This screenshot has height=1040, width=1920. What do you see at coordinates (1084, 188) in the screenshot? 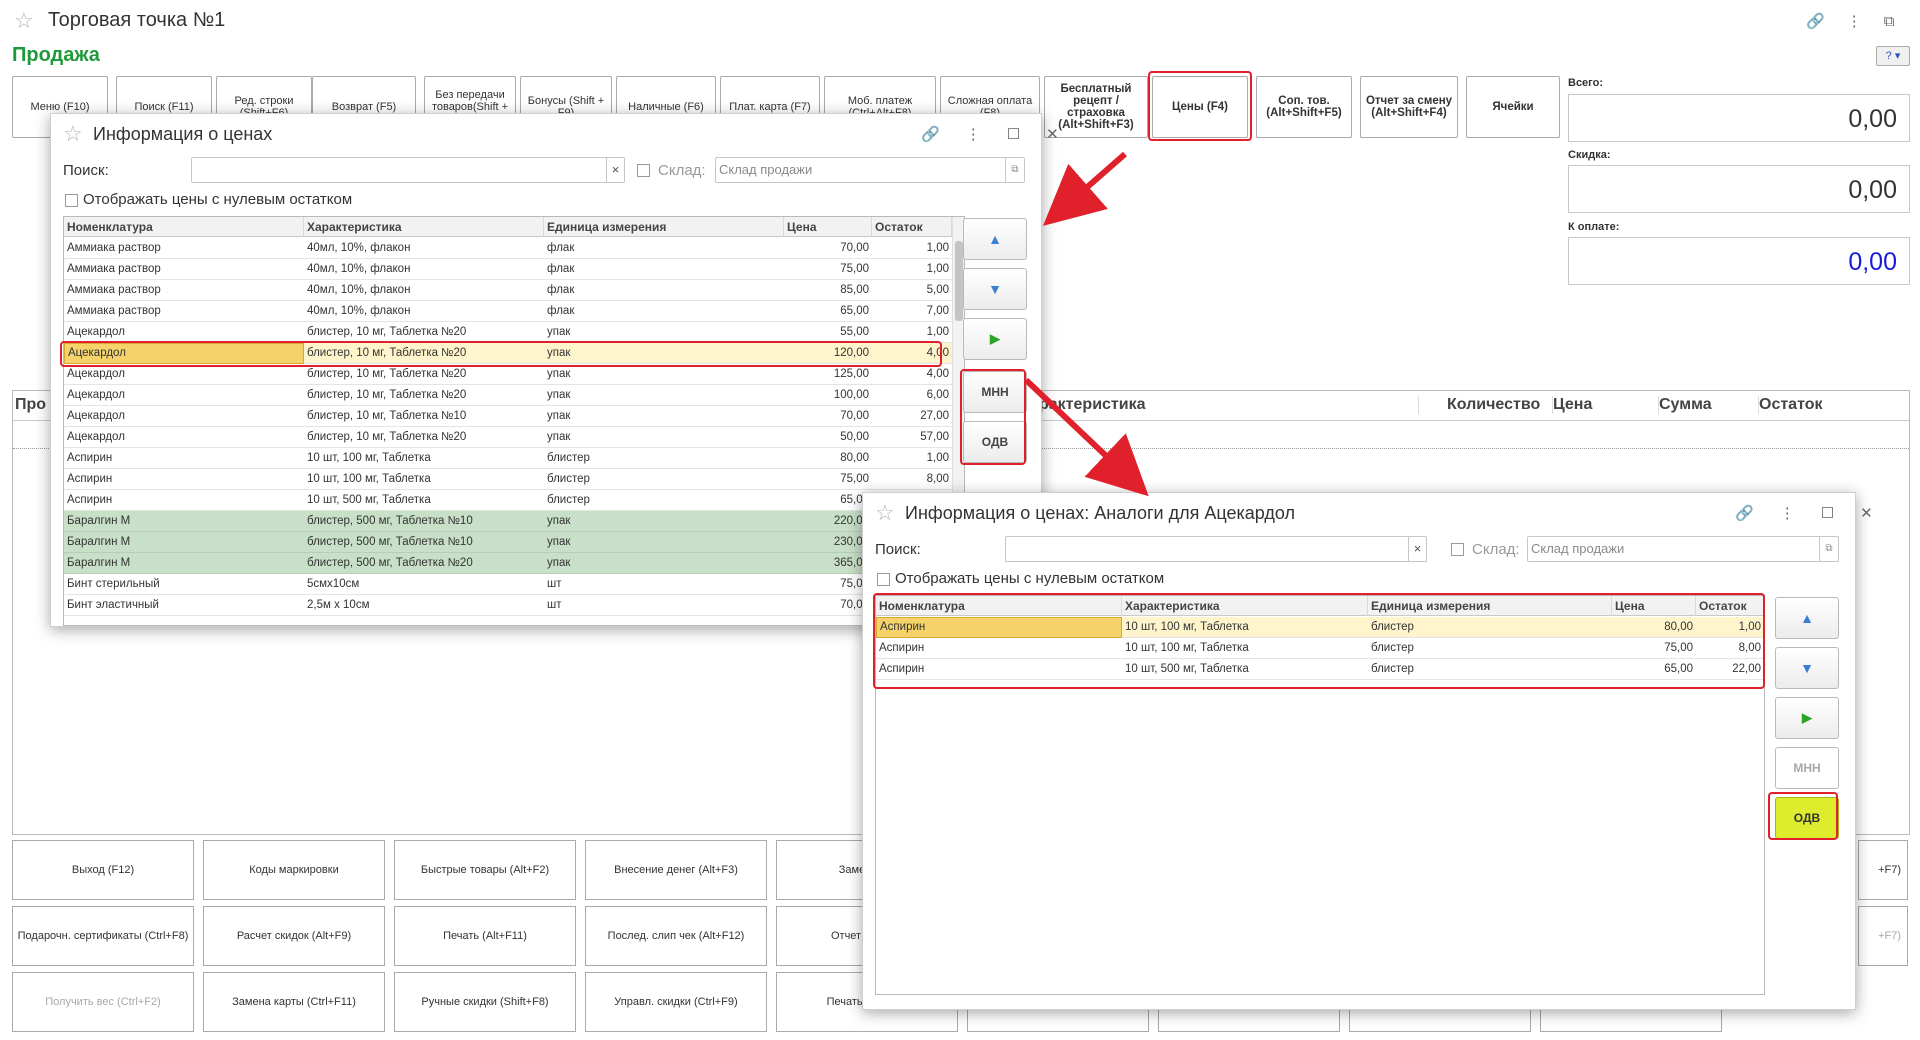
I see `arrow-to-prices-dialog` at bounding box center [1084, 188].